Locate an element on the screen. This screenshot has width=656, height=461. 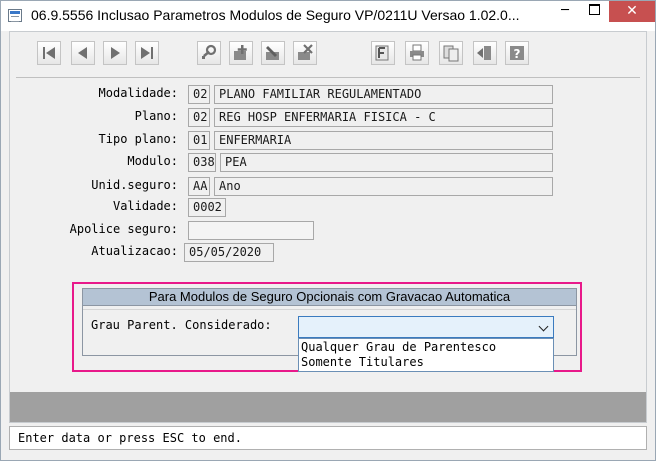
first-record-icon is located at coordinates (49, 53).